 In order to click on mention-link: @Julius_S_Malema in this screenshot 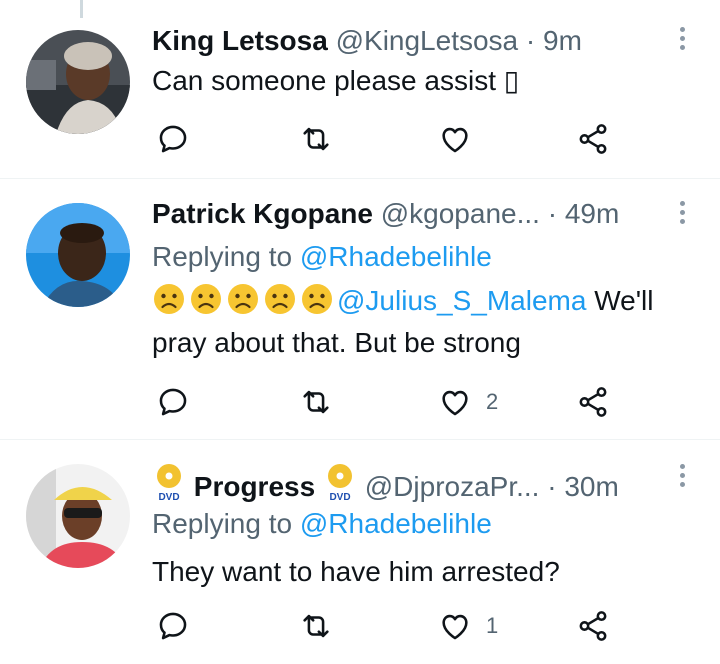, I will do `click(461, 300)`.